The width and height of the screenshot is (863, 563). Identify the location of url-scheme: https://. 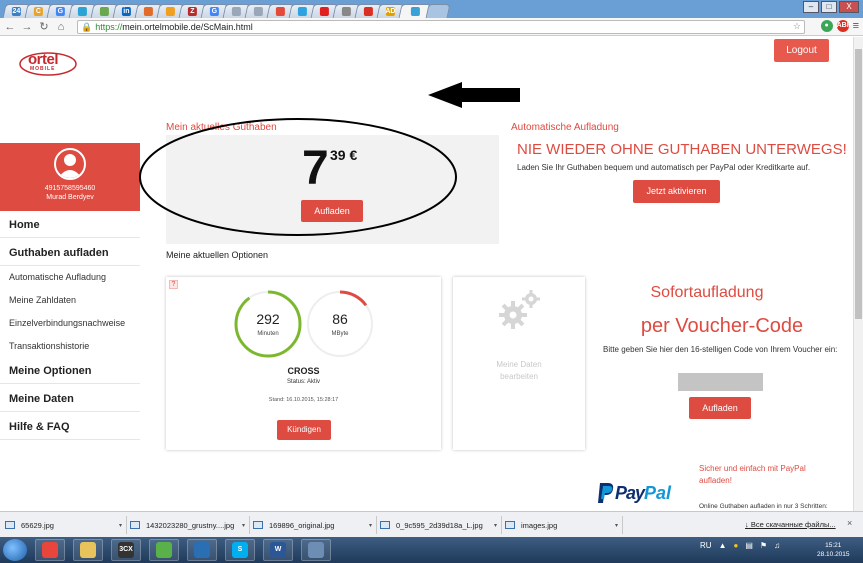
(109, 27).